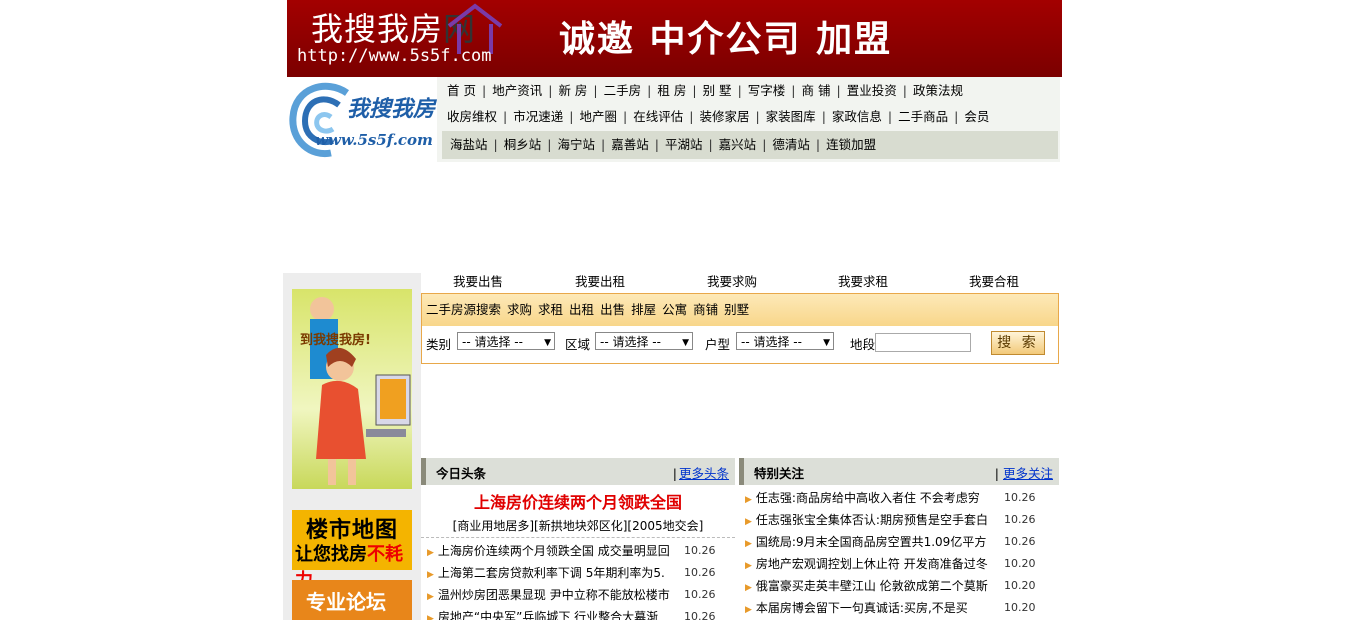 The width and height of the screenshot is (1356, 620). What do you see at coordinates (578, 525) in the screenshot?
I see `headline-sublinks: [商业用地居多][新拱地块郊区化][2005地交会]` at bounding box center [578, 525].